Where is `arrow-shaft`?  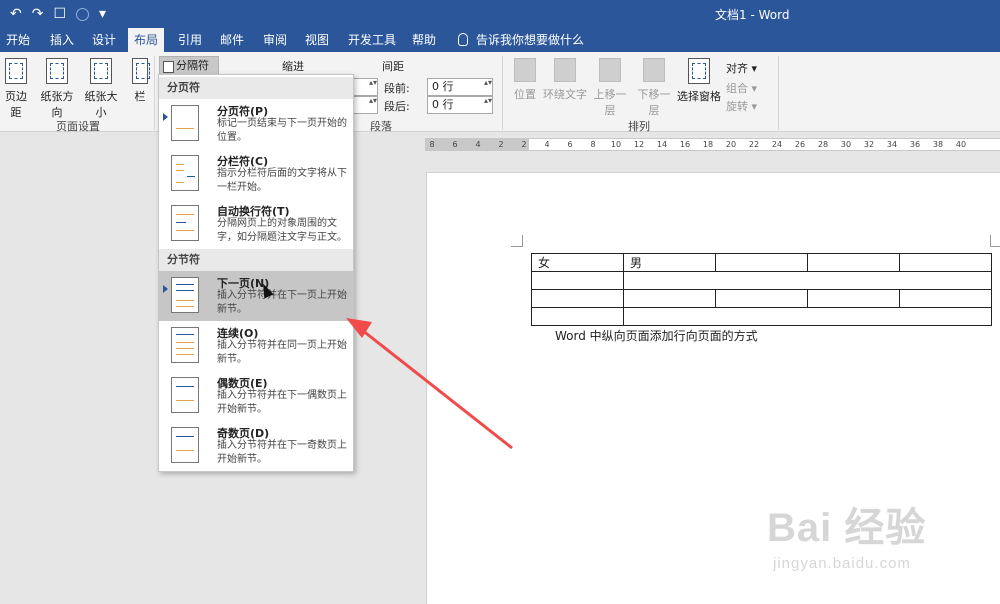 arrow-shaft is located at coordinates (437, 389).